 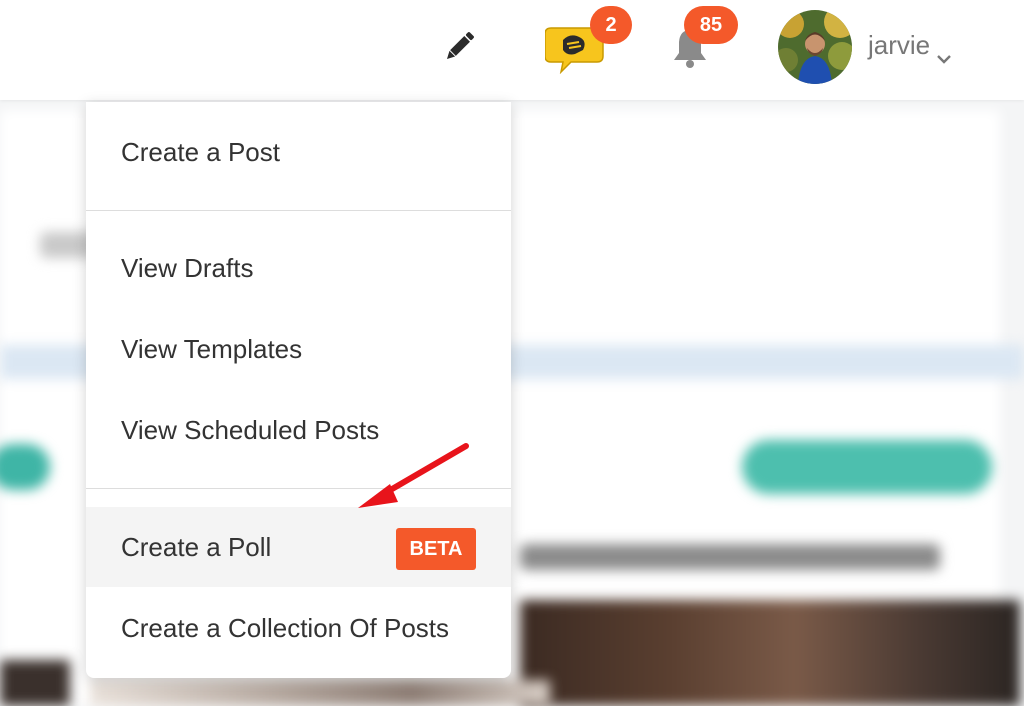 What do you see at coordinates (212, 349) in the screenshot?
I see `menu-item-label: View Templates` at bounding box center [212, 349].